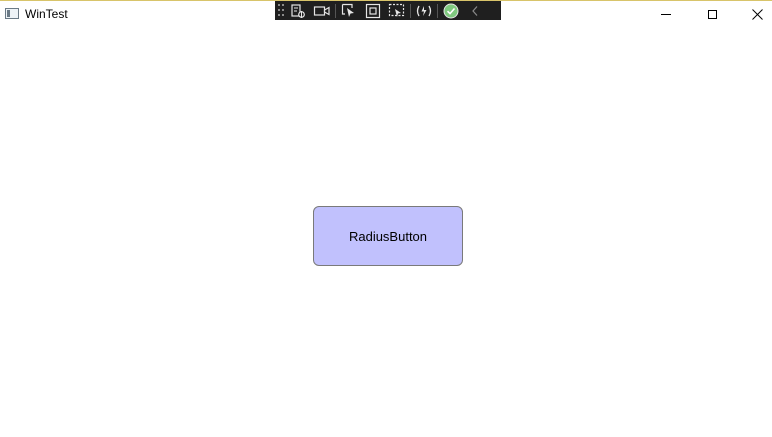  I want to click on minimize-icon, so click(666, 14).